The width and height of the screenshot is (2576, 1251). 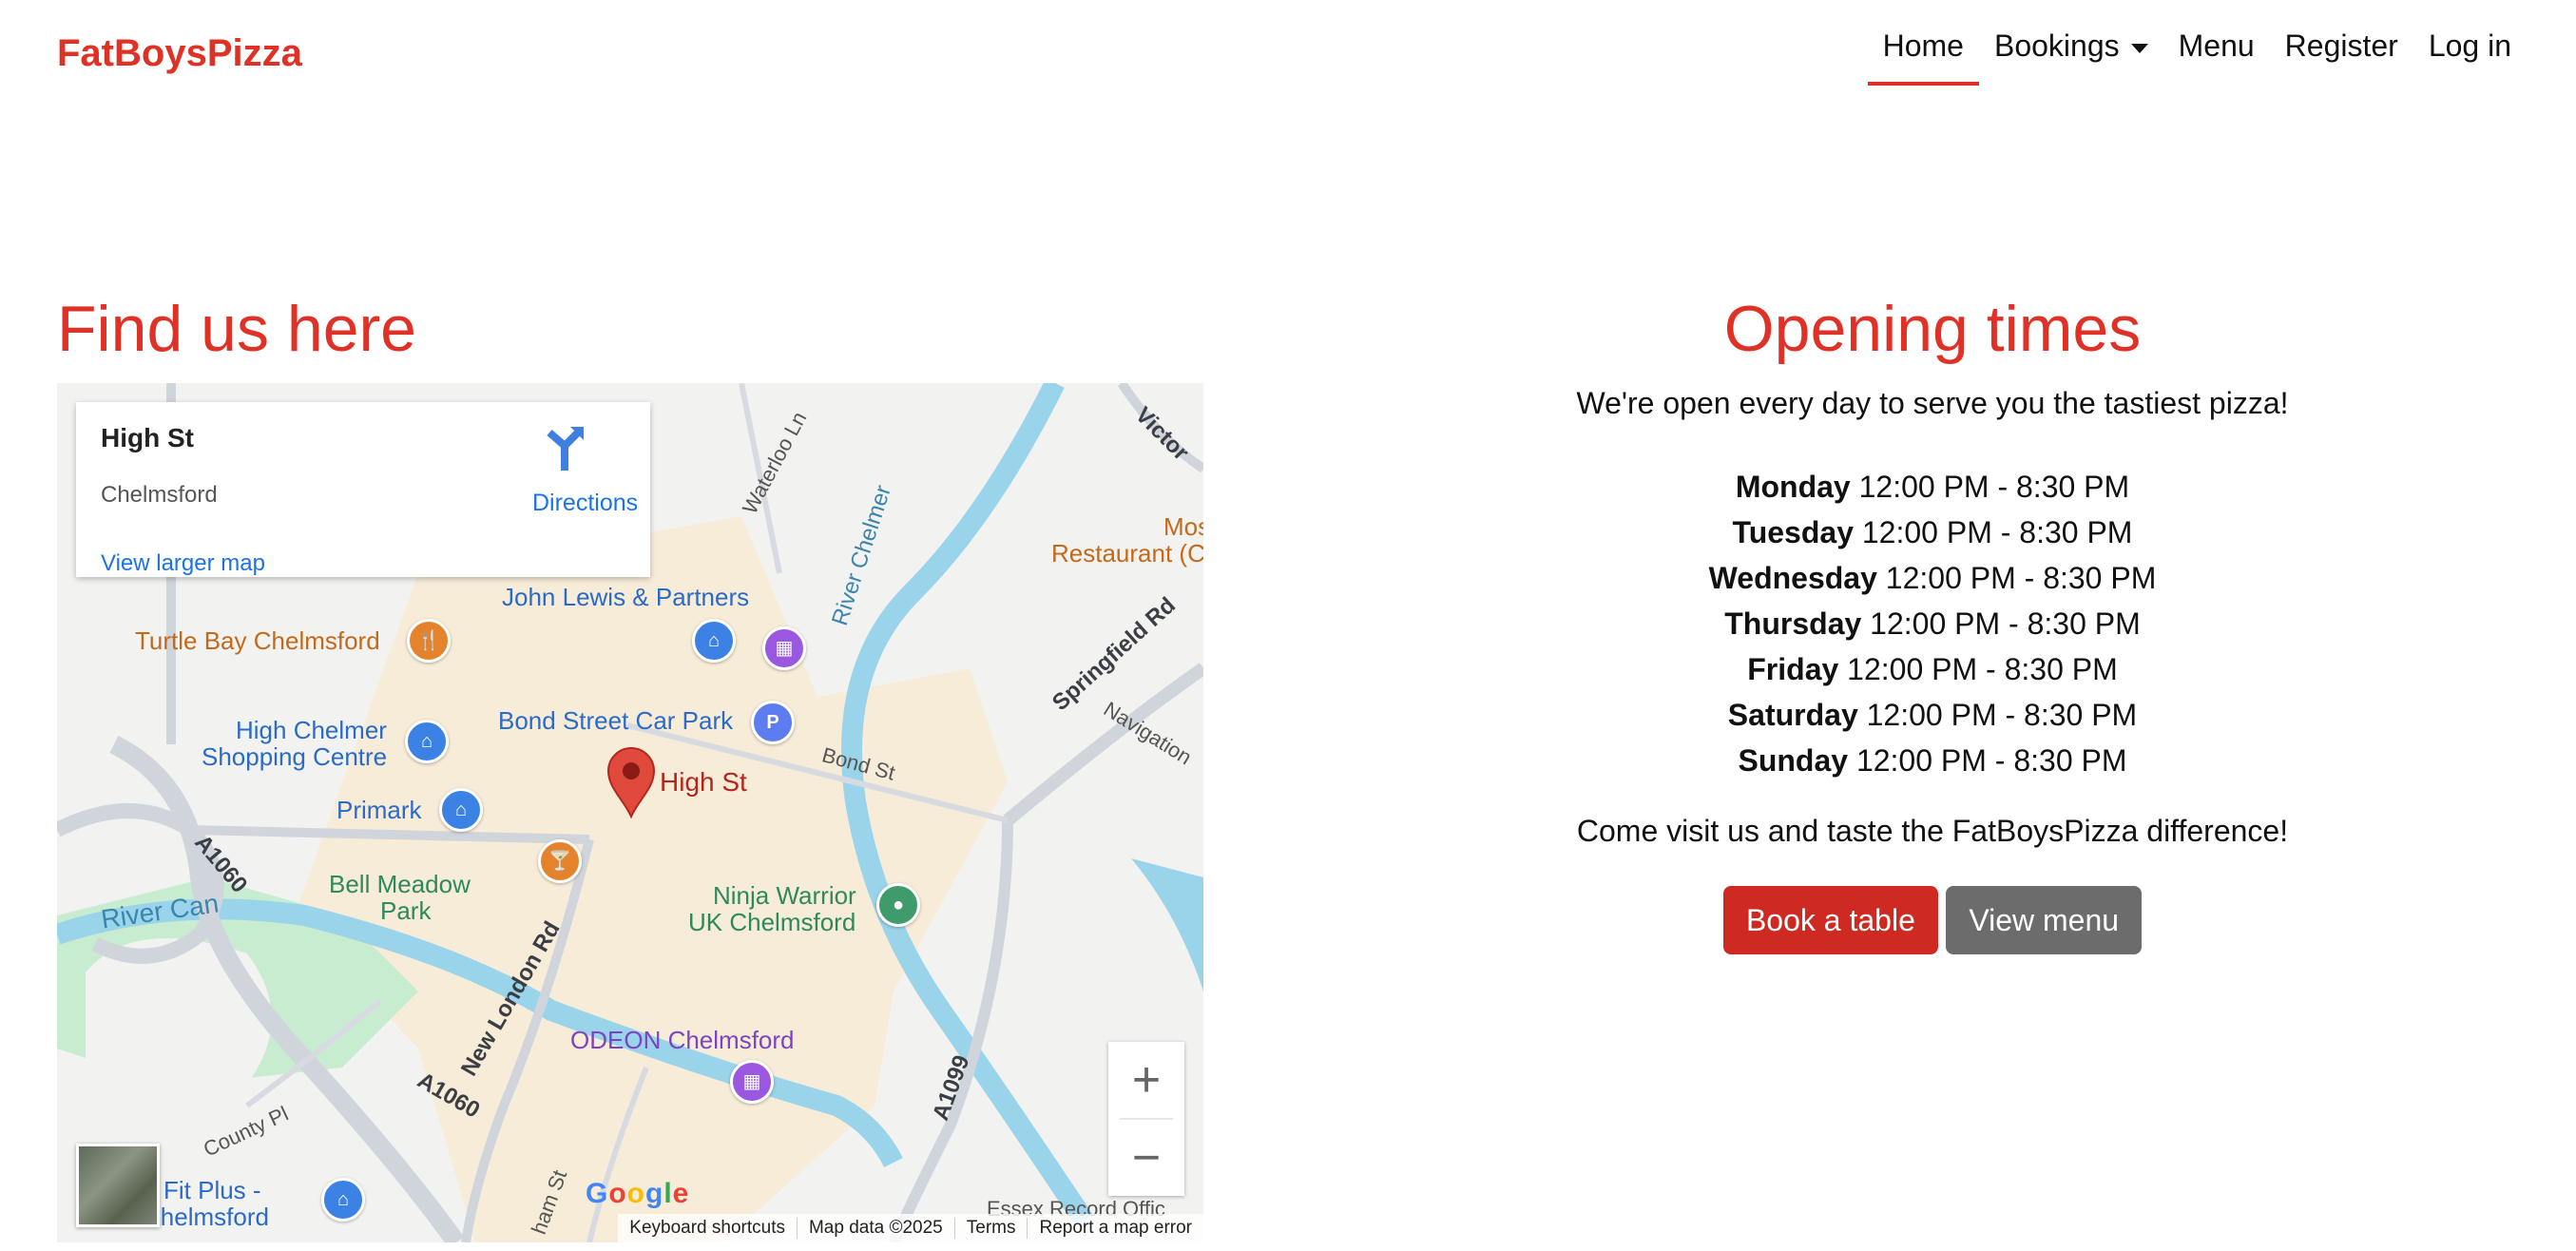 What do you see at coordinates (1793, 487) in the screenshot?
I see `day-label: Monday` at bounding box center [1793, 487].